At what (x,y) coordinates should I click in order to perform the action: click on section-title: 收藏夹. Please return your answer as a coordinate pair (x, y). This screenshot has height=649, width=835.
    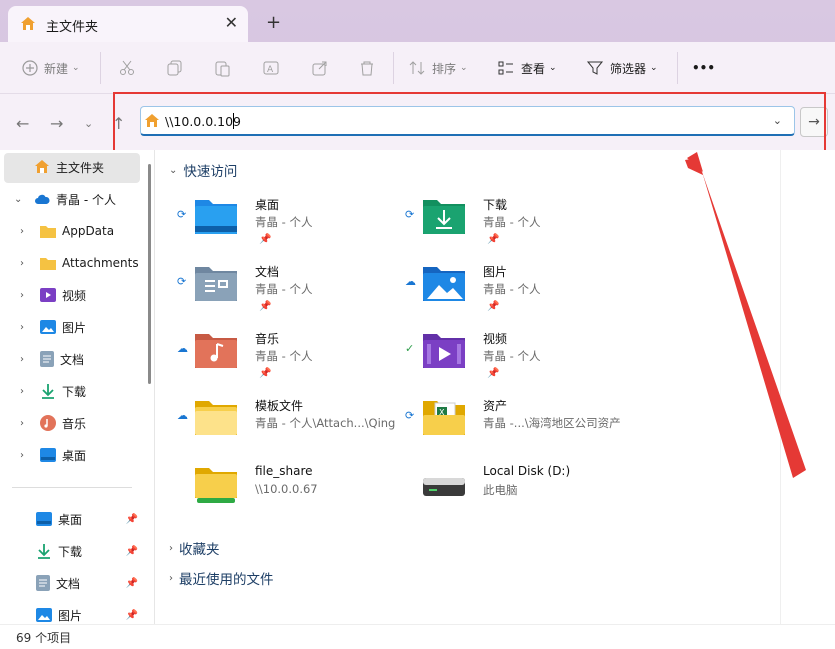
    Looking at the image, I should click on (199, 550).